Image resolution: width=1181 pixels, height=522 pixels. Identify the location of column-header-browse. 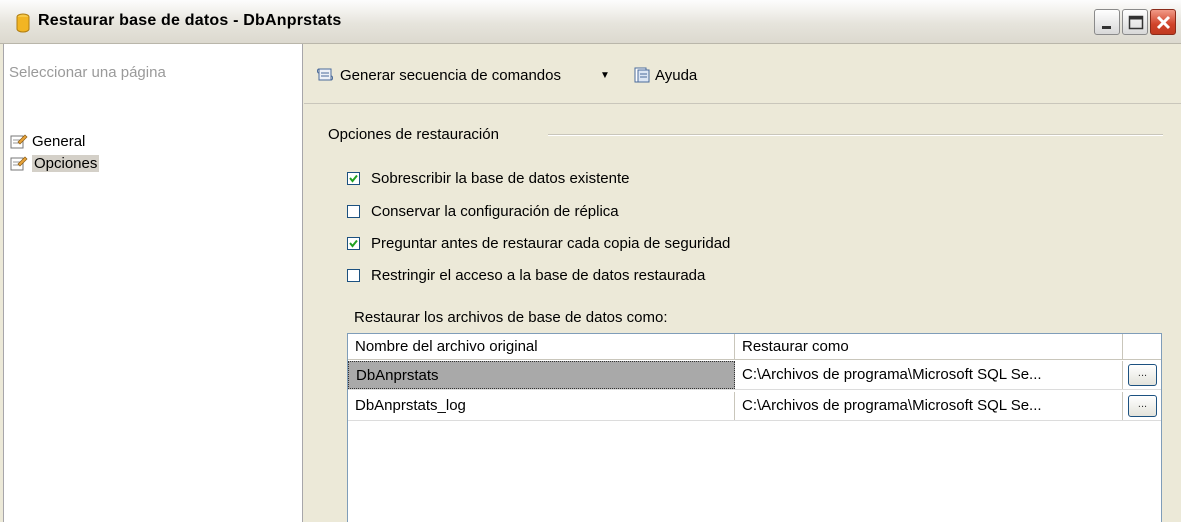
(1142, 346).